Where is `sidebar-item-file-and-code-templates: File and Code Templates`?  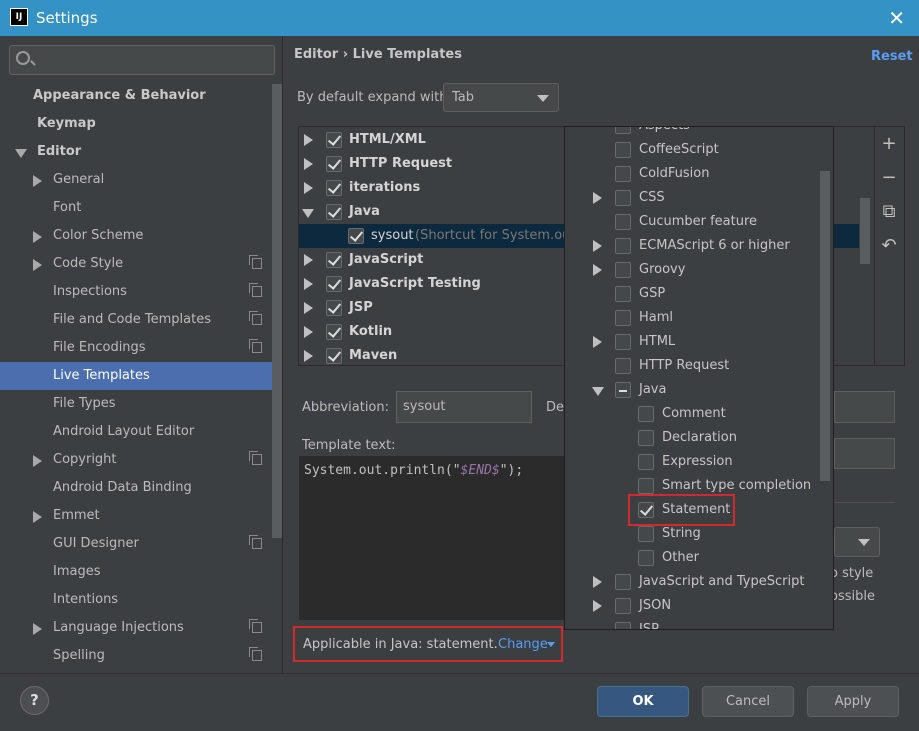
sidebar-item-file-and-code-templates: File and Code Templates is located at coordinates (136, 320).